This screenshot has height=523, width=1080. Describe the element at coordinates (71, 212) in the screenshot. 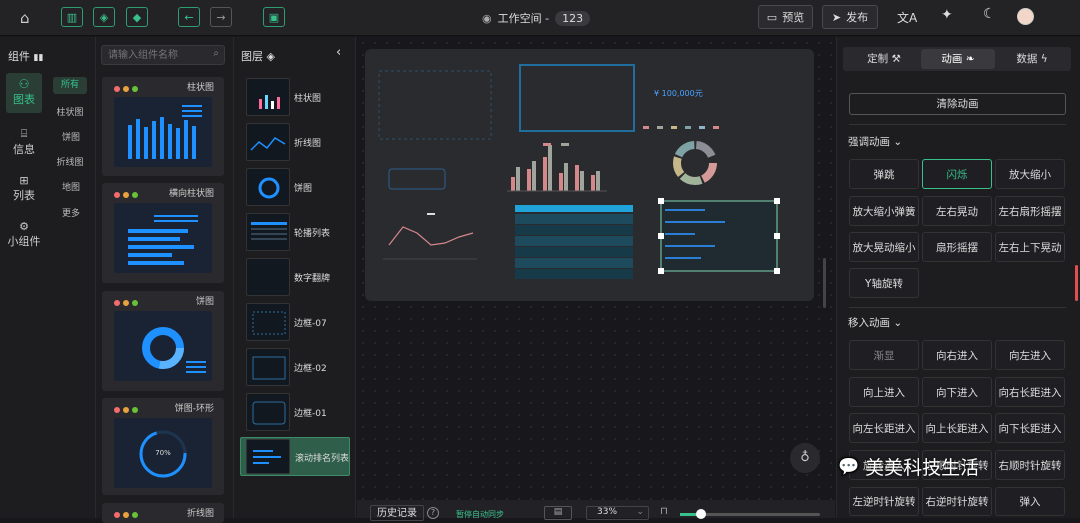

I see `subcategory-more: 更多` at that location.